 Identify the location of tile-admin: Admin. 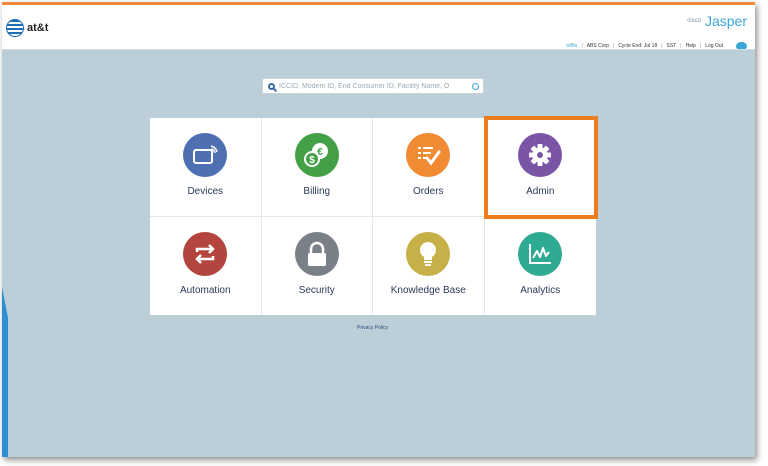
(540, 167).